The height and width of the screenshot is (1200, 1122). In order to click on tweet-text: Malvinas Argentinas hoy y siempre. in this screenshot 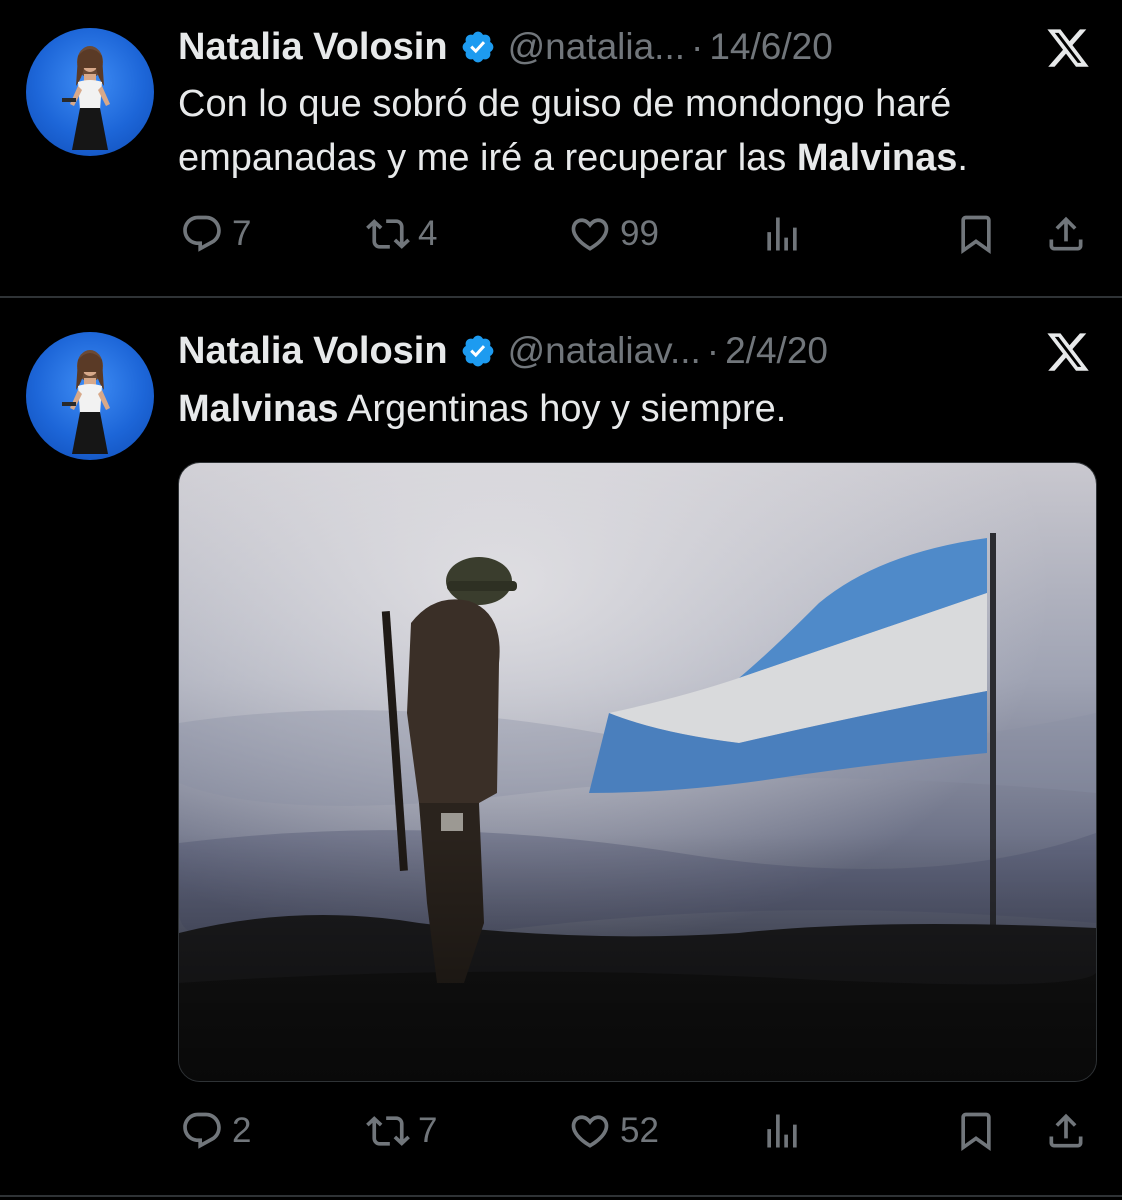, I will do `click(482, 409)`.